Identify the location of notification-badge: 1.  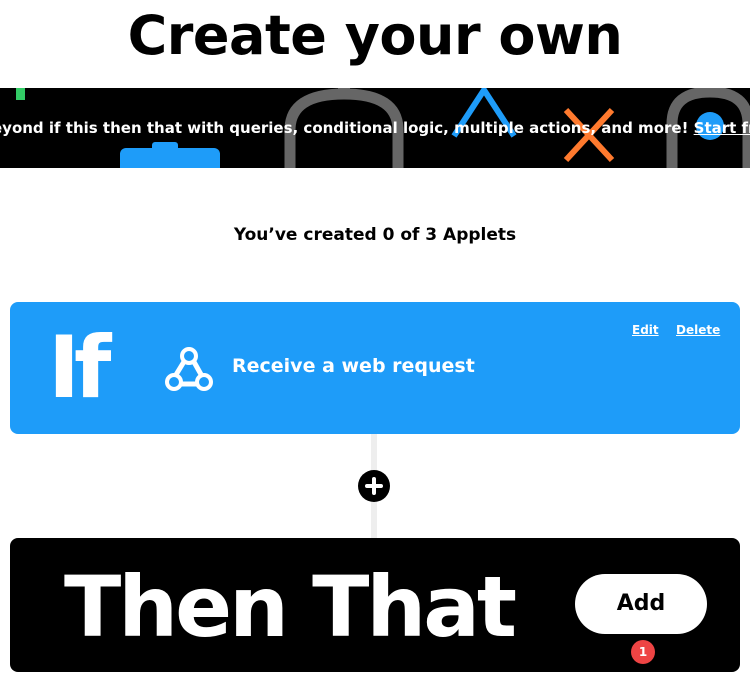
(643, 652).